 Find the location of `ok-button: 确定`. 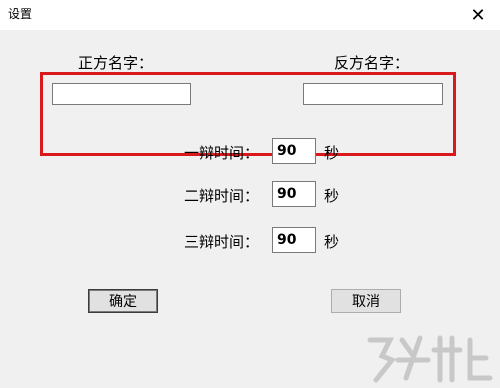

ok-button: 确定 is located at coordinates (123, 301).